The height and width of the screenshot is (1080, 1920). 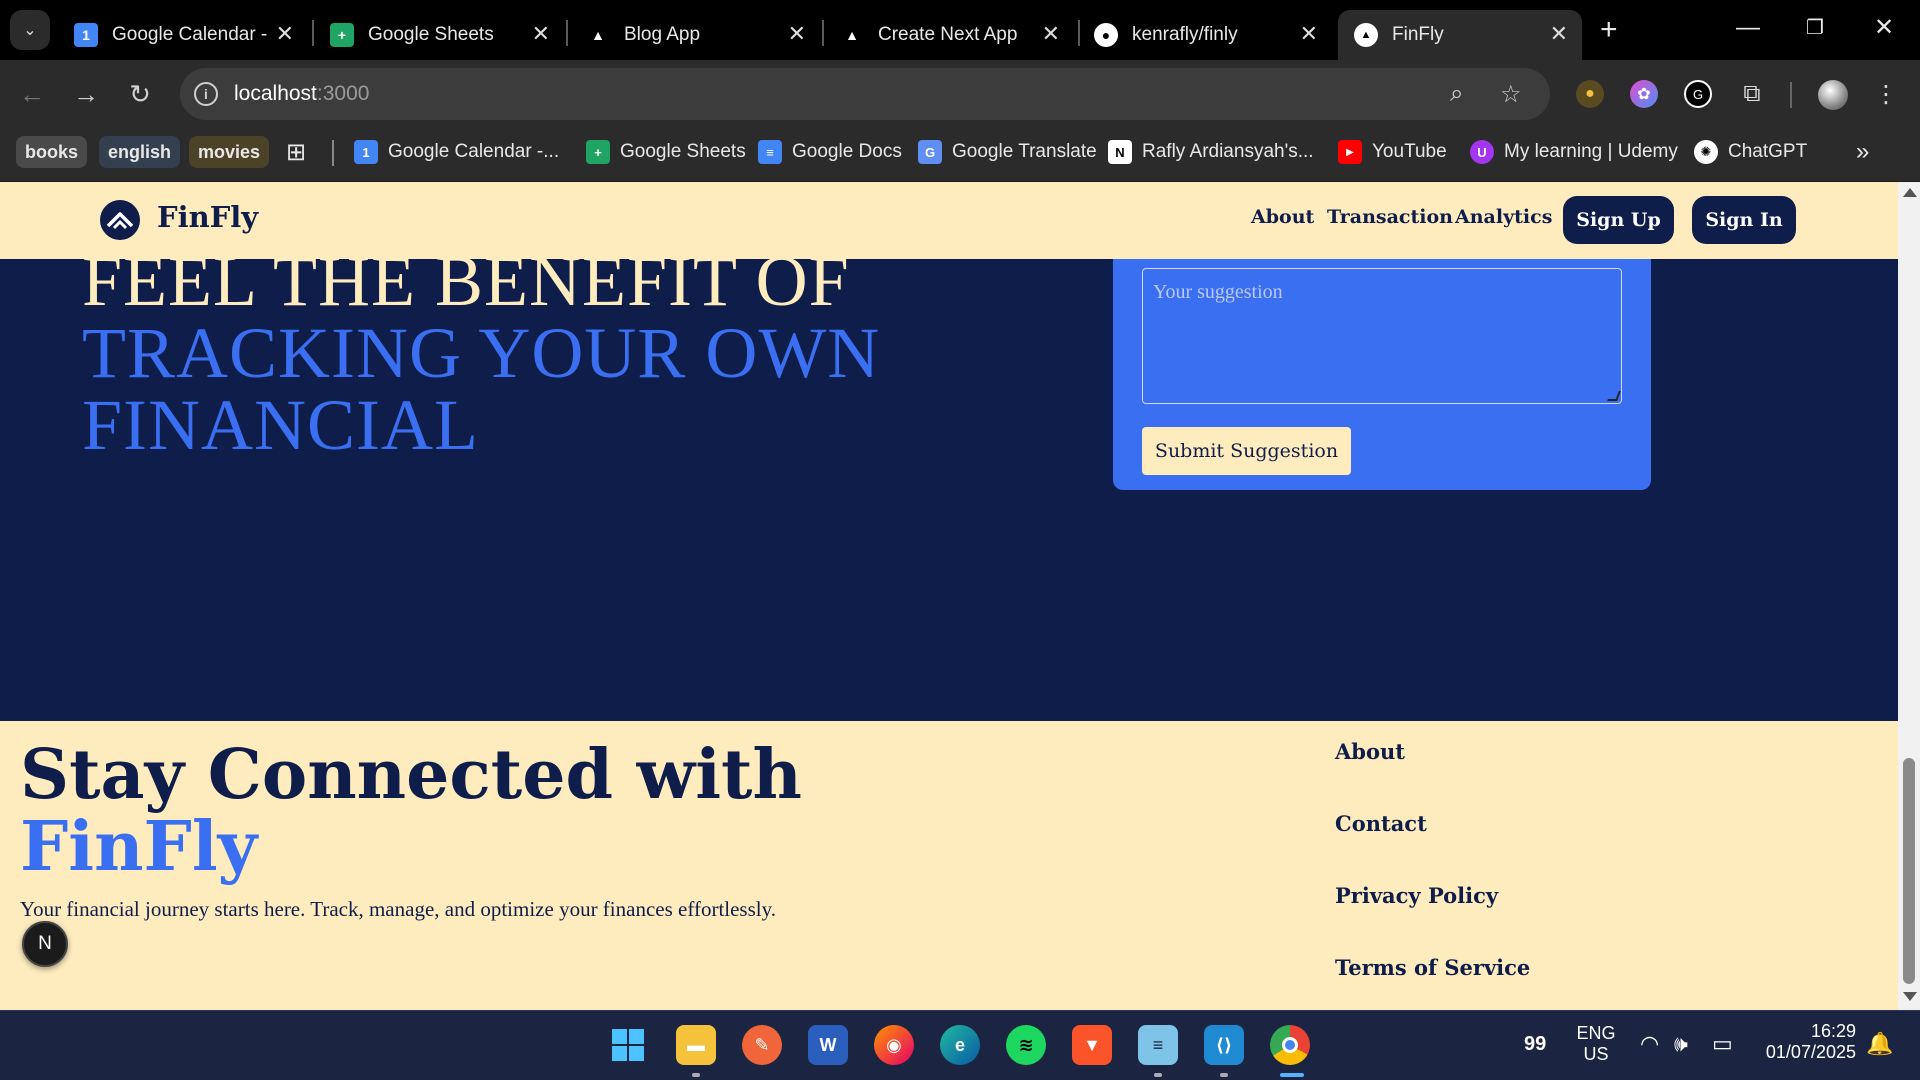 I want to click on firefox-icon: ◉, so click(x=894, y=1045).